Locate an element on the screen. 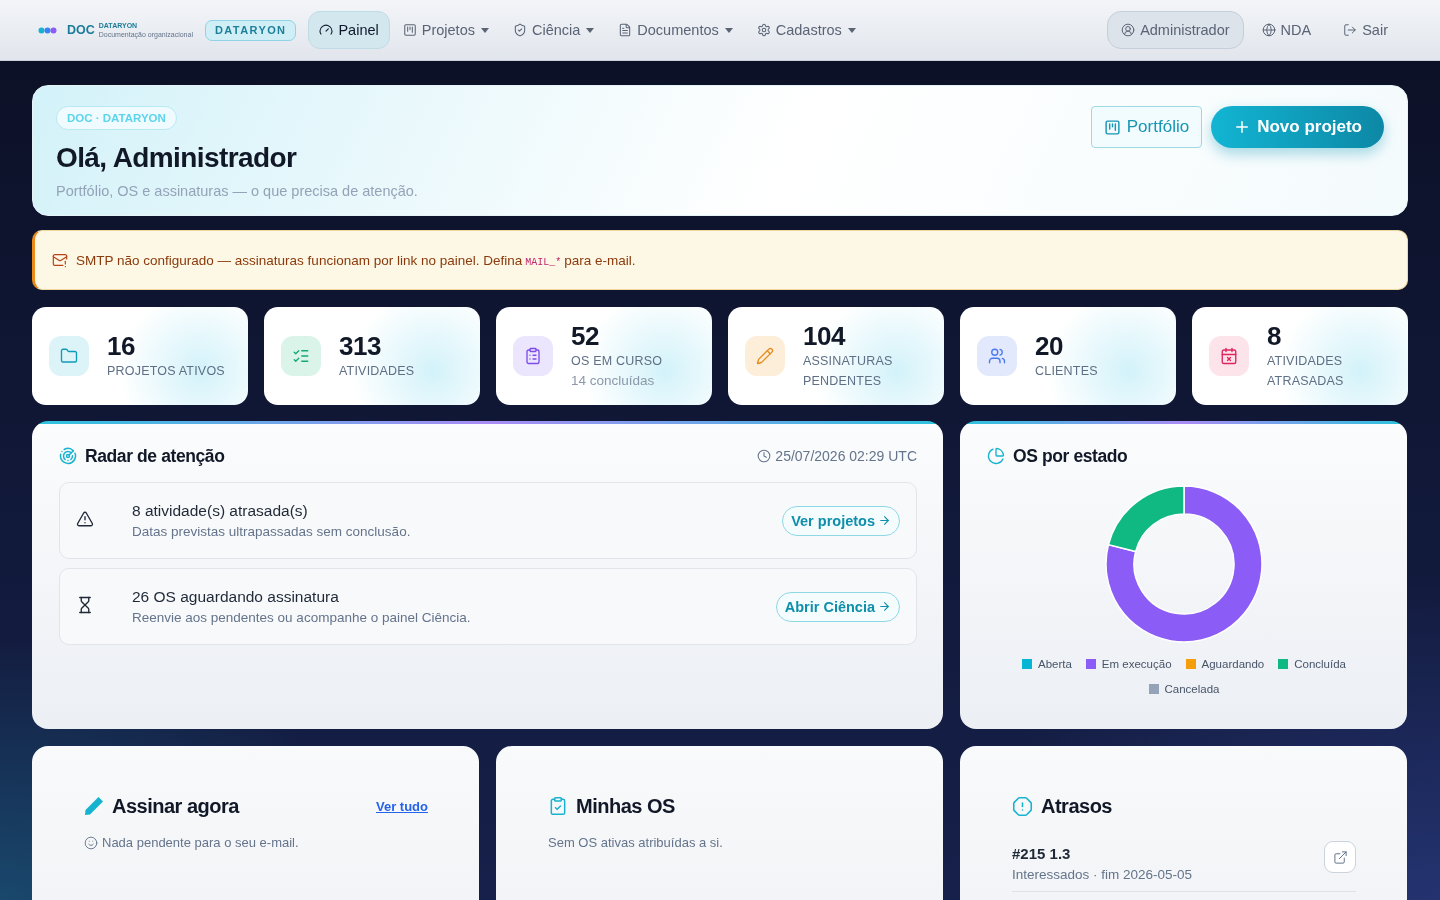 The width and height of the screenshot is (1440, 900). card-title: Assinar agora is located at coordinates (175, 806).